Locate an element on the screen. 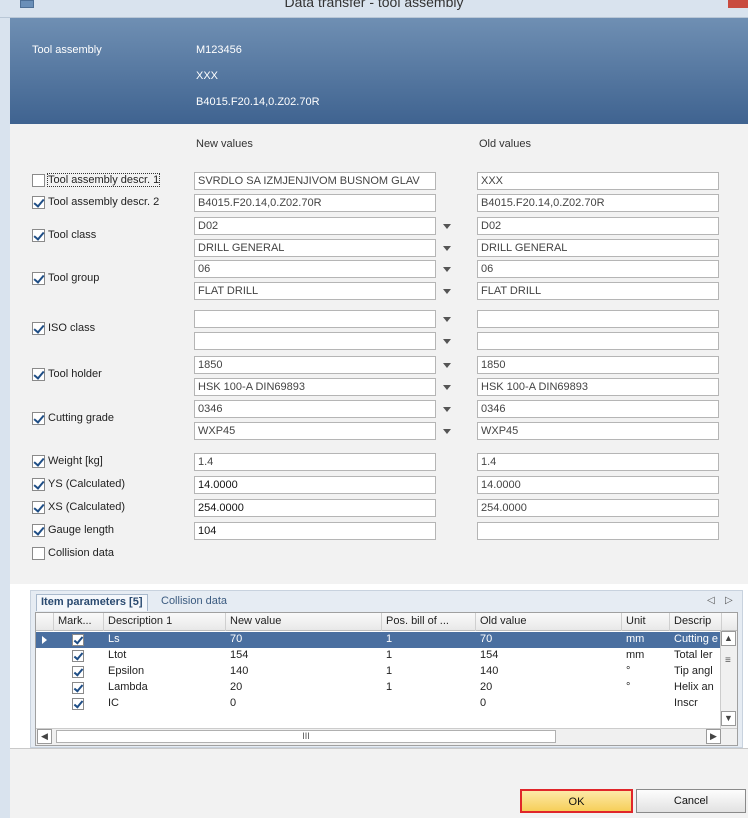  ok-button: OK is located at coordinates (576, 801).